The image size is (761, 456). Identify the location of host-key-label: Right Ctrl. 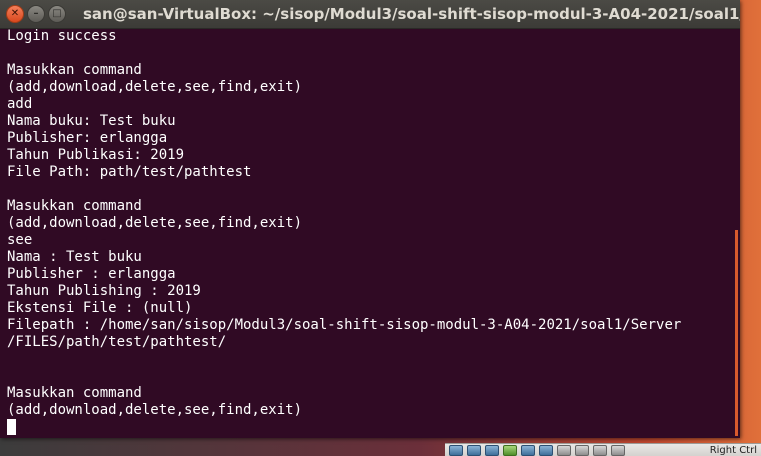
(733, 450).